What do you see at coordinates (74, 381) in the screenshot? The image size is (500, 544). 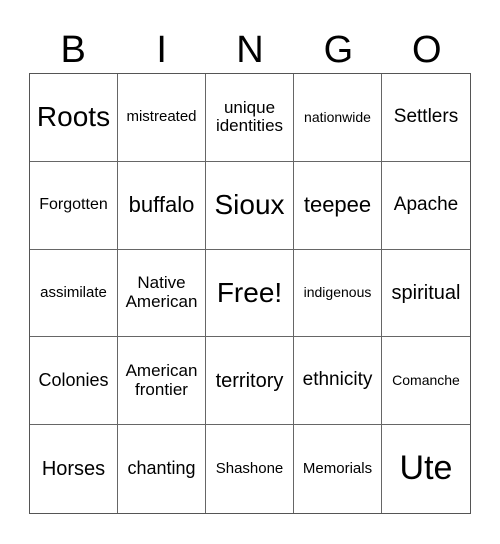 I see `bingo-cell: Colonies` at bounding box center [74, 381].